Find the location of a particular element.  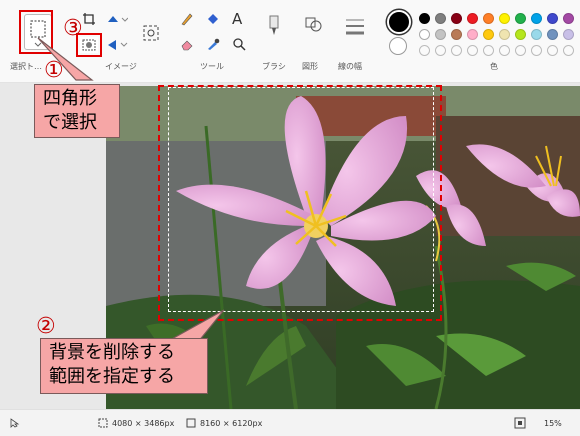

status-bar: 4080 × 3486px 8160 × 6120px 15% is located at coordinates (290, 422).